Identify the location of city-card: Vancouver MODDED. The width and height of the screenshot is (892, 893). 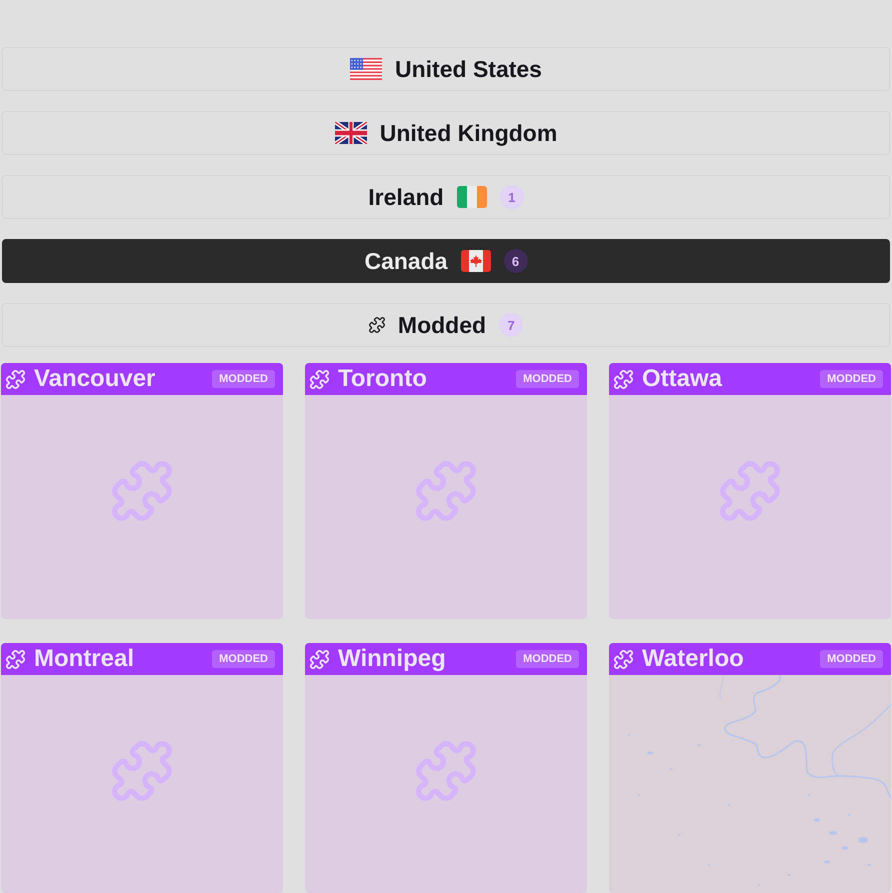
(142, 491).